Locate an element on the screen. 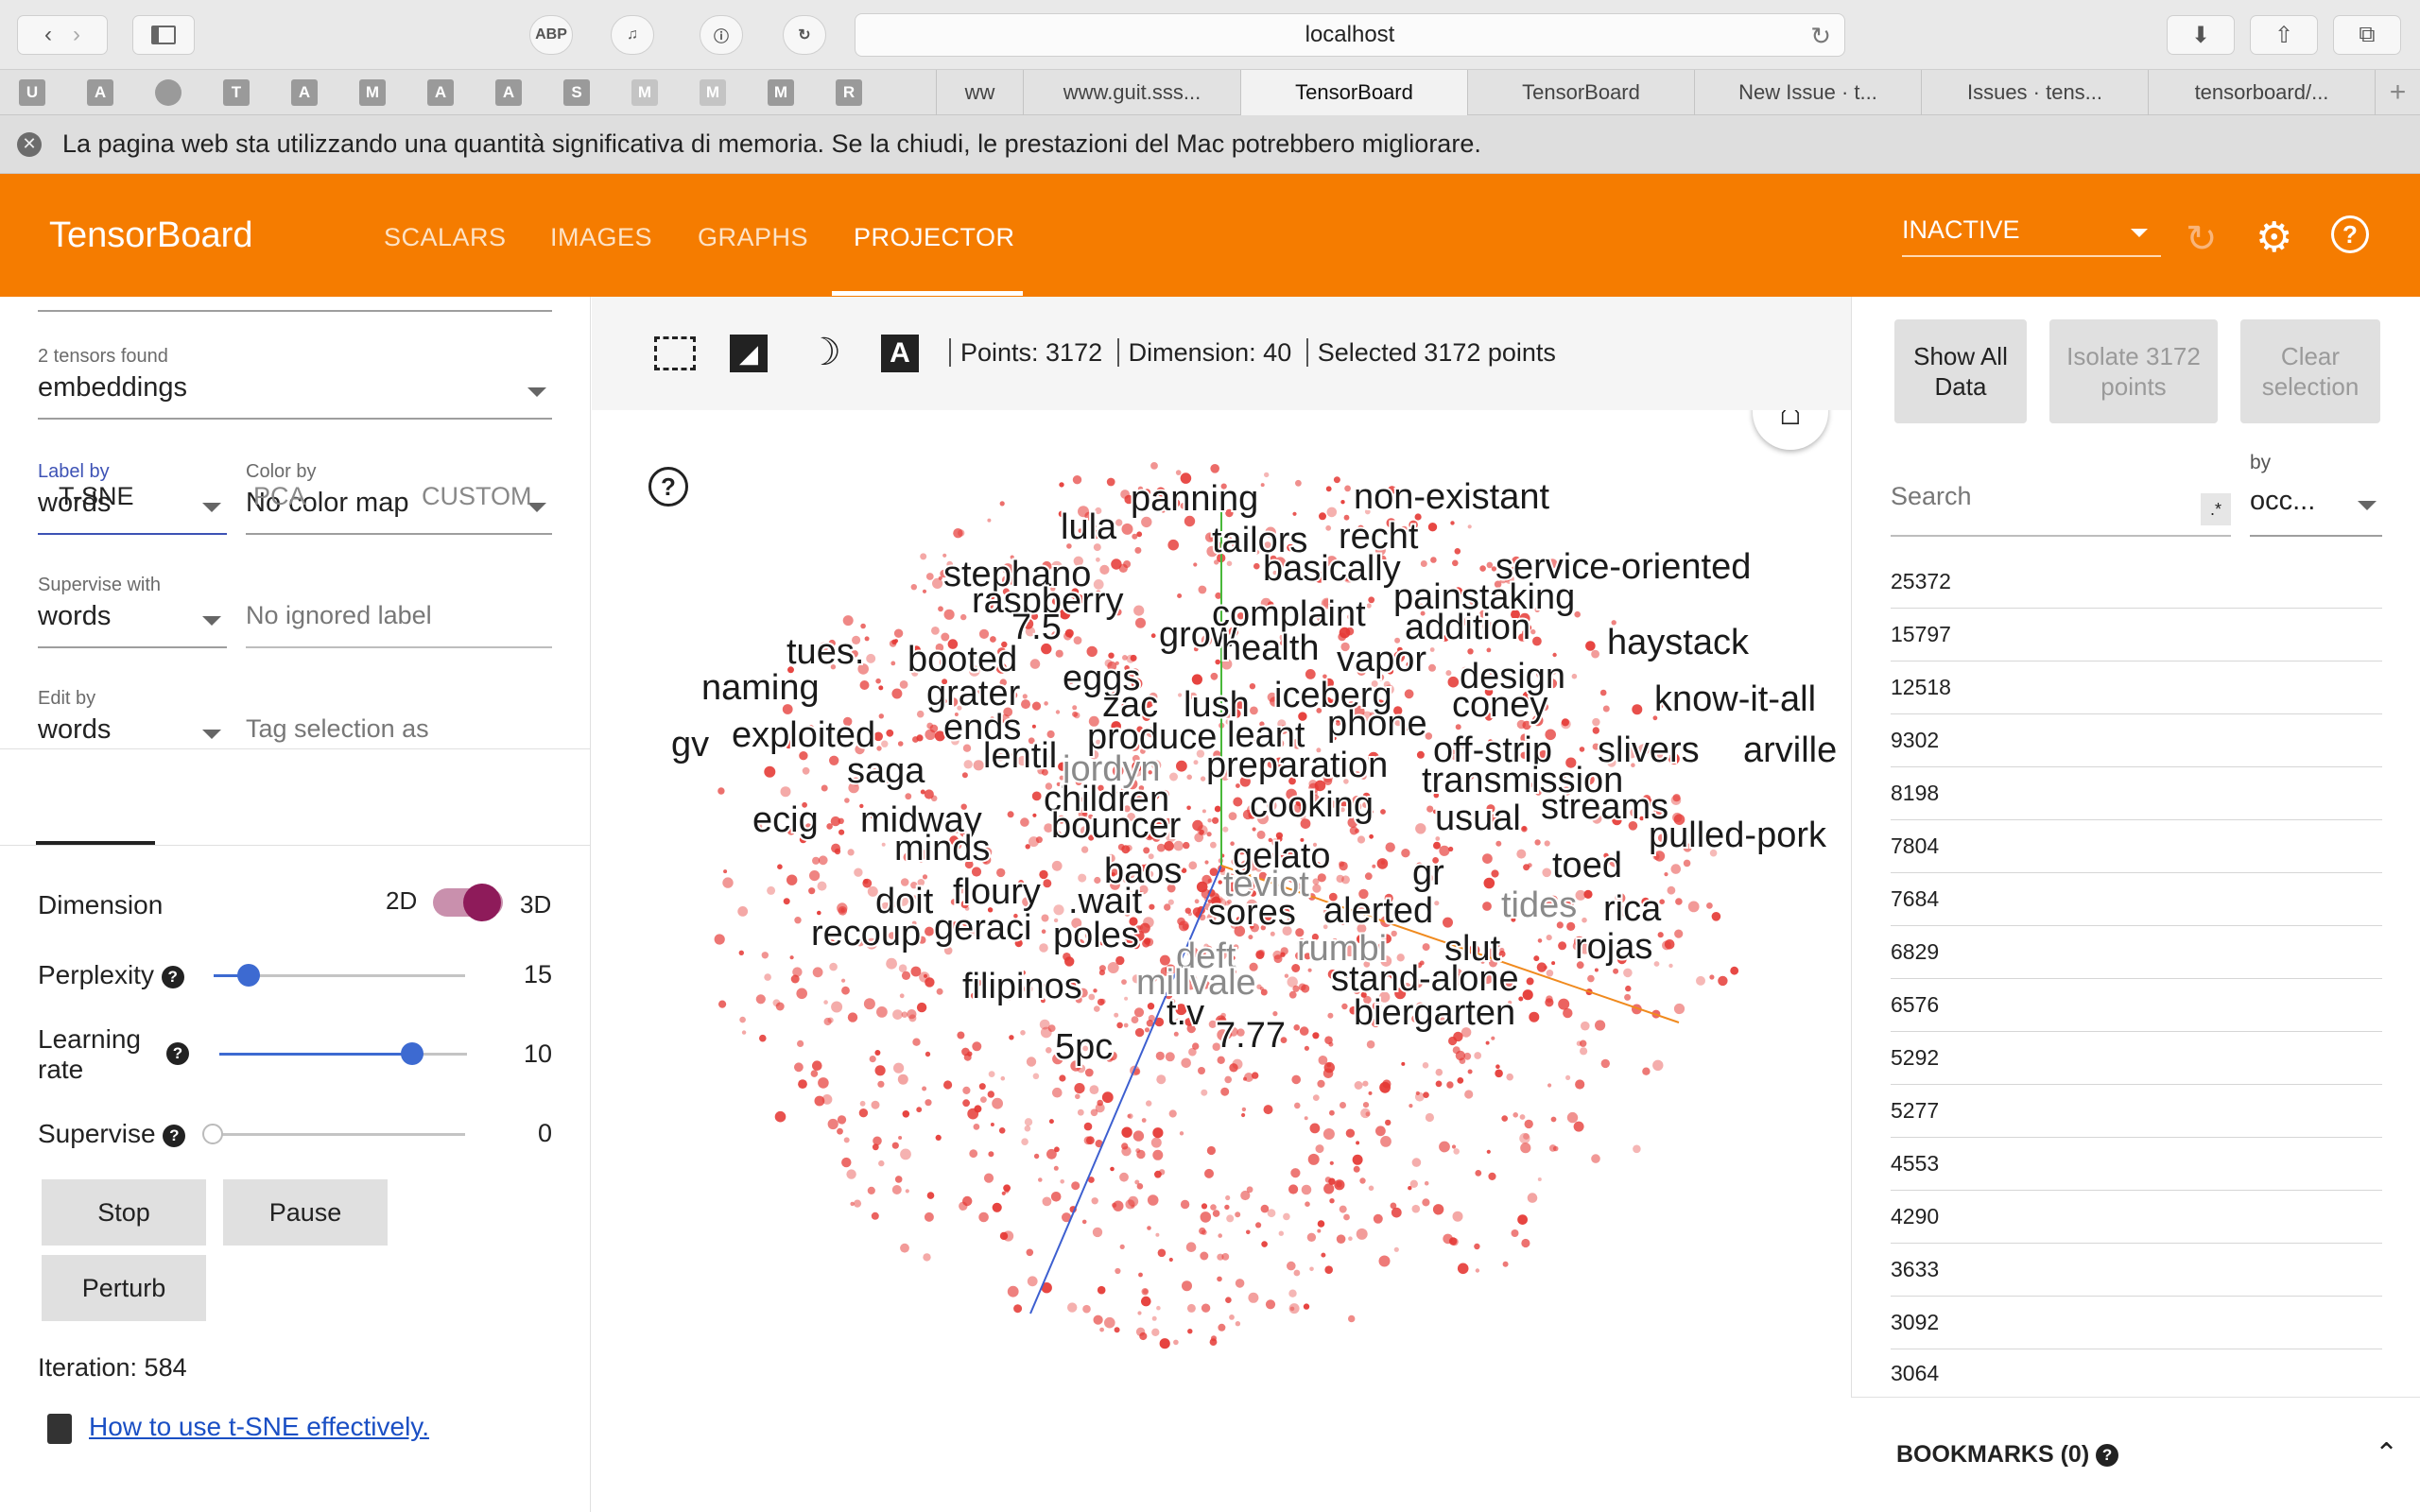 Image resolution: width=2420 pixels, height=1512 pixels. list-item: 12518 is located at coordinates (2136, 688).